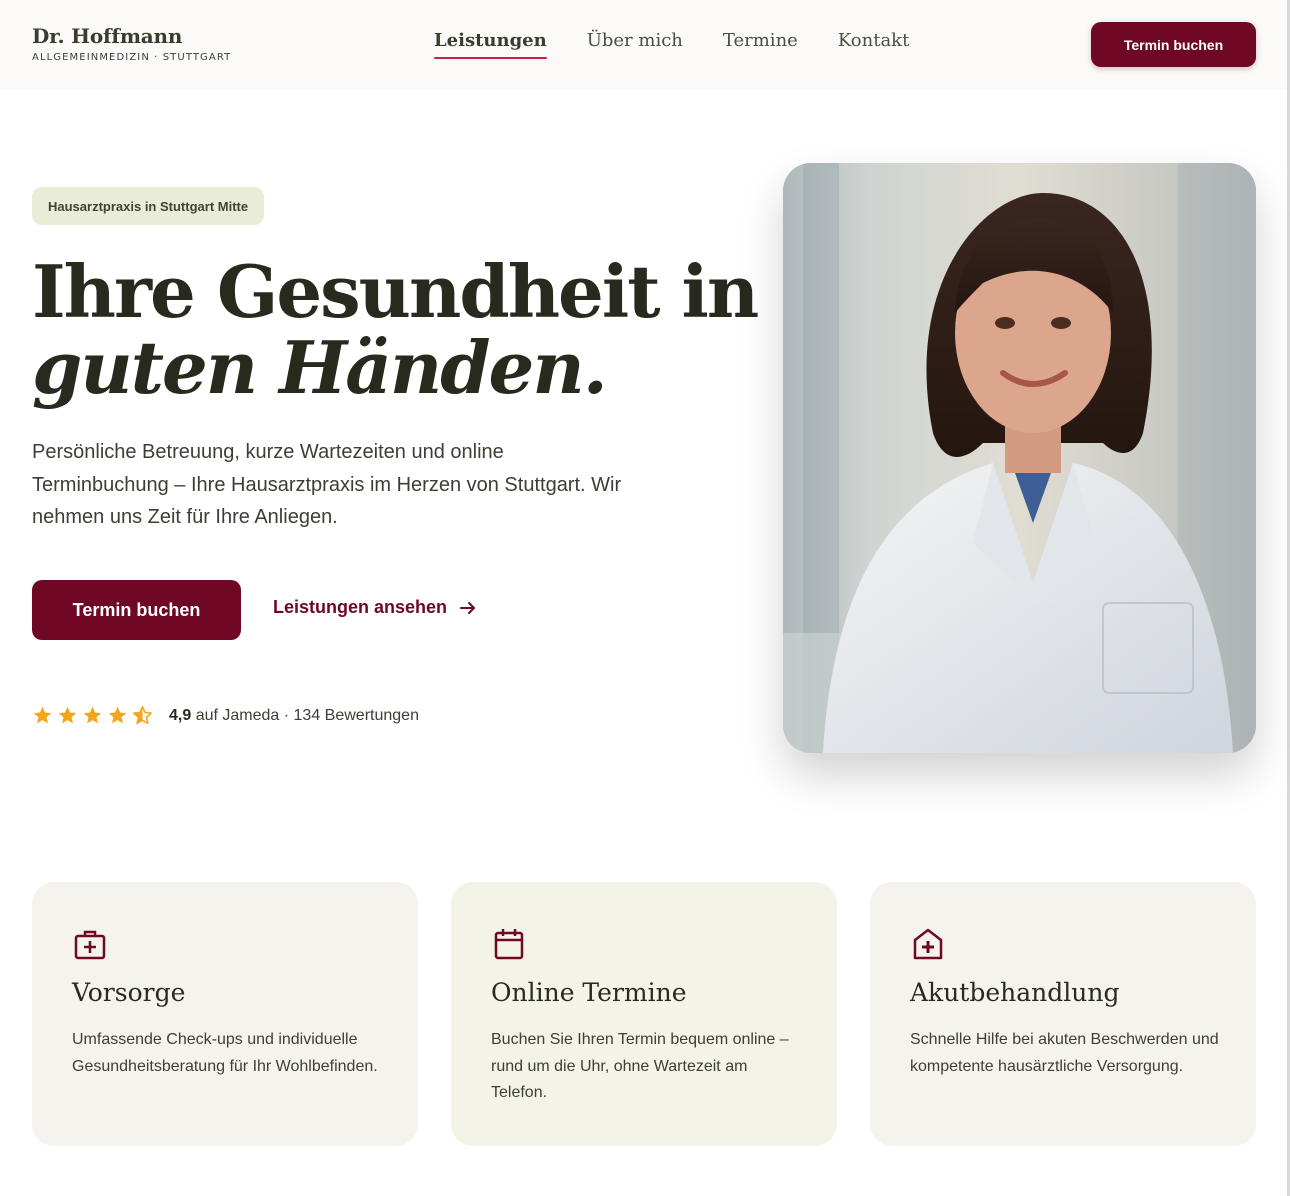  I want to click on header-book-button: Termin buchen, so click(1173, 44).